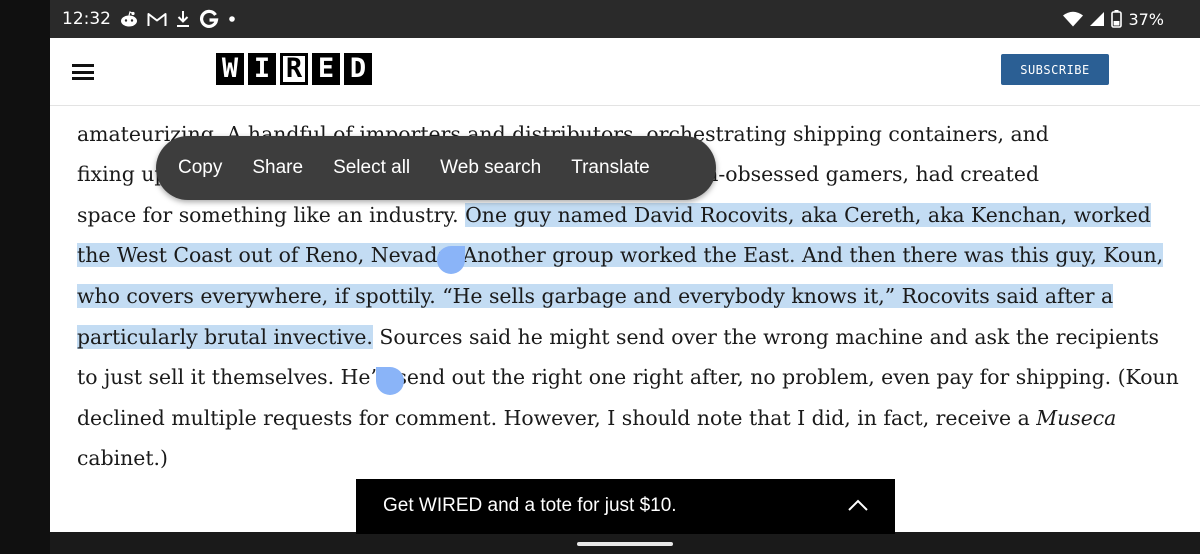 The height and width of the screenshot is (554, 1200). I want to click on battery-percent: 37%, so click(1146, 19).